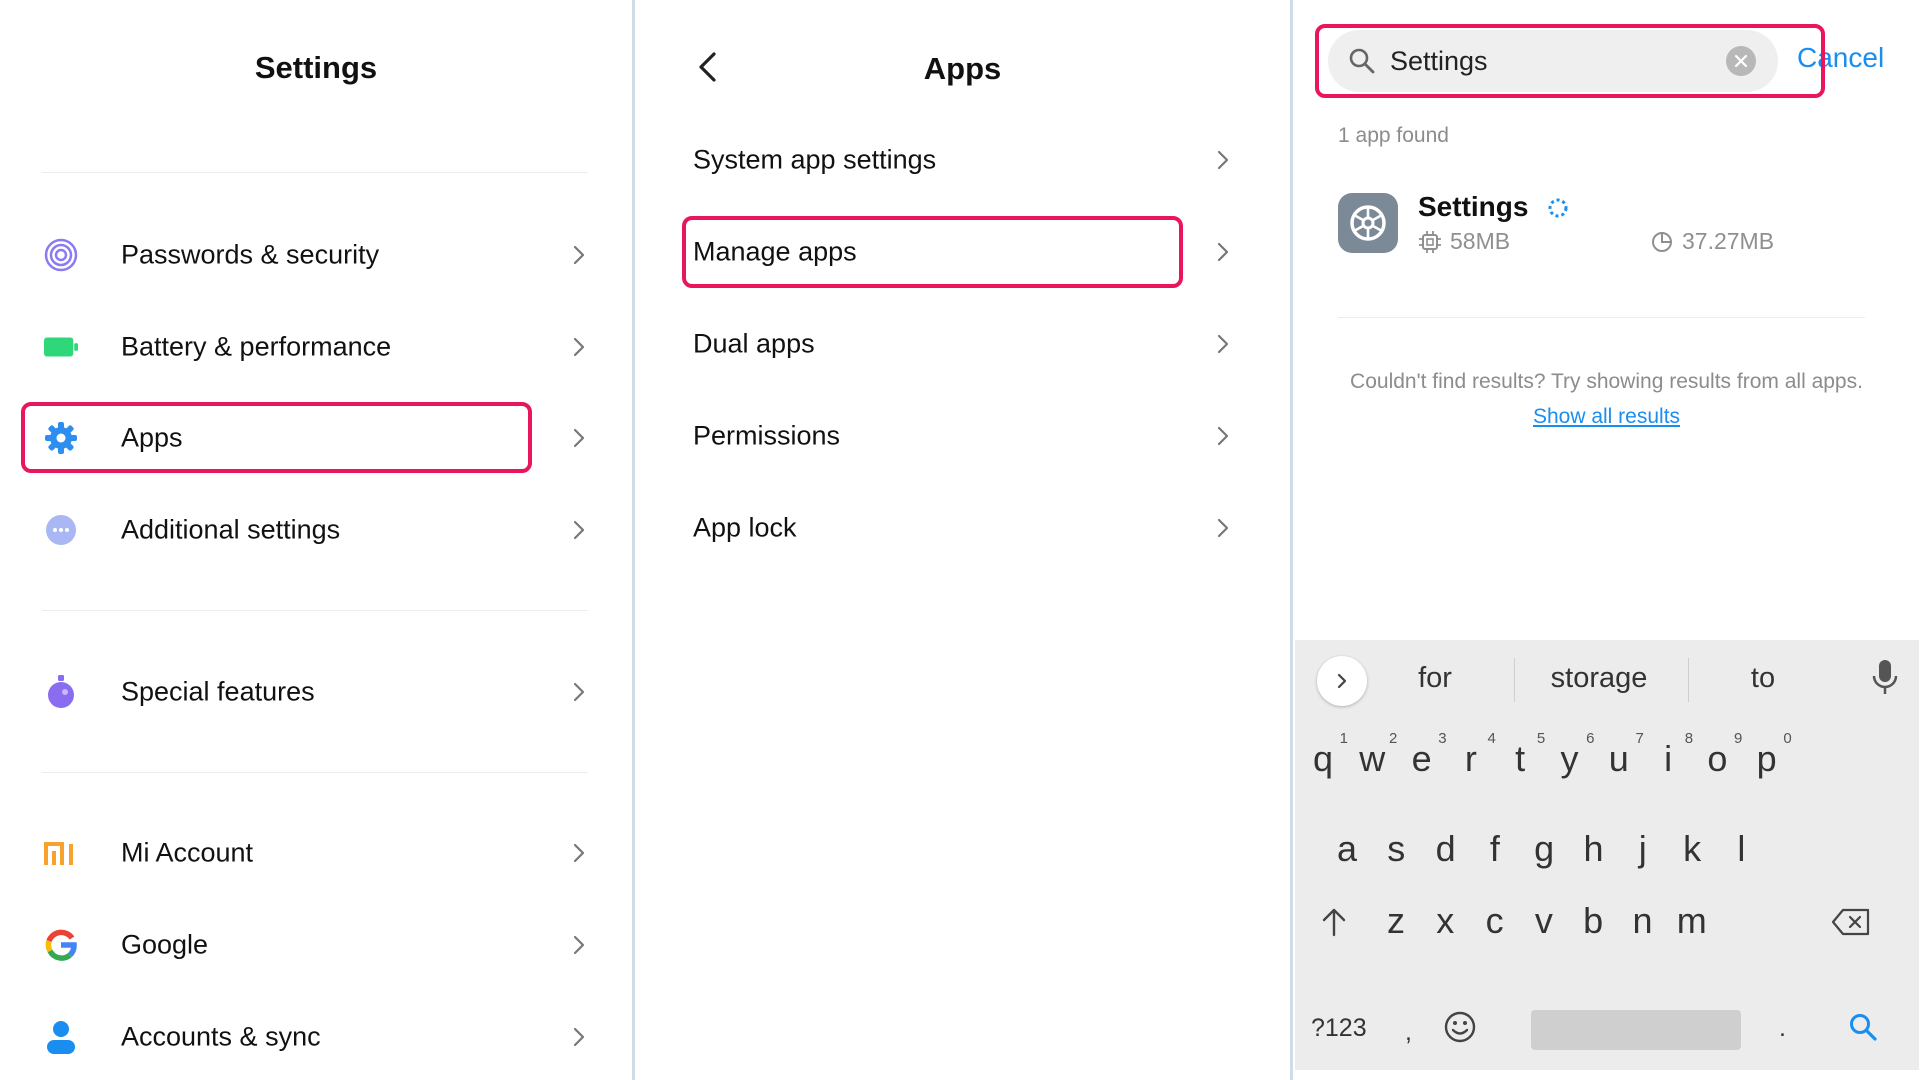  I want to click on space-key, so click(1636, 1030).